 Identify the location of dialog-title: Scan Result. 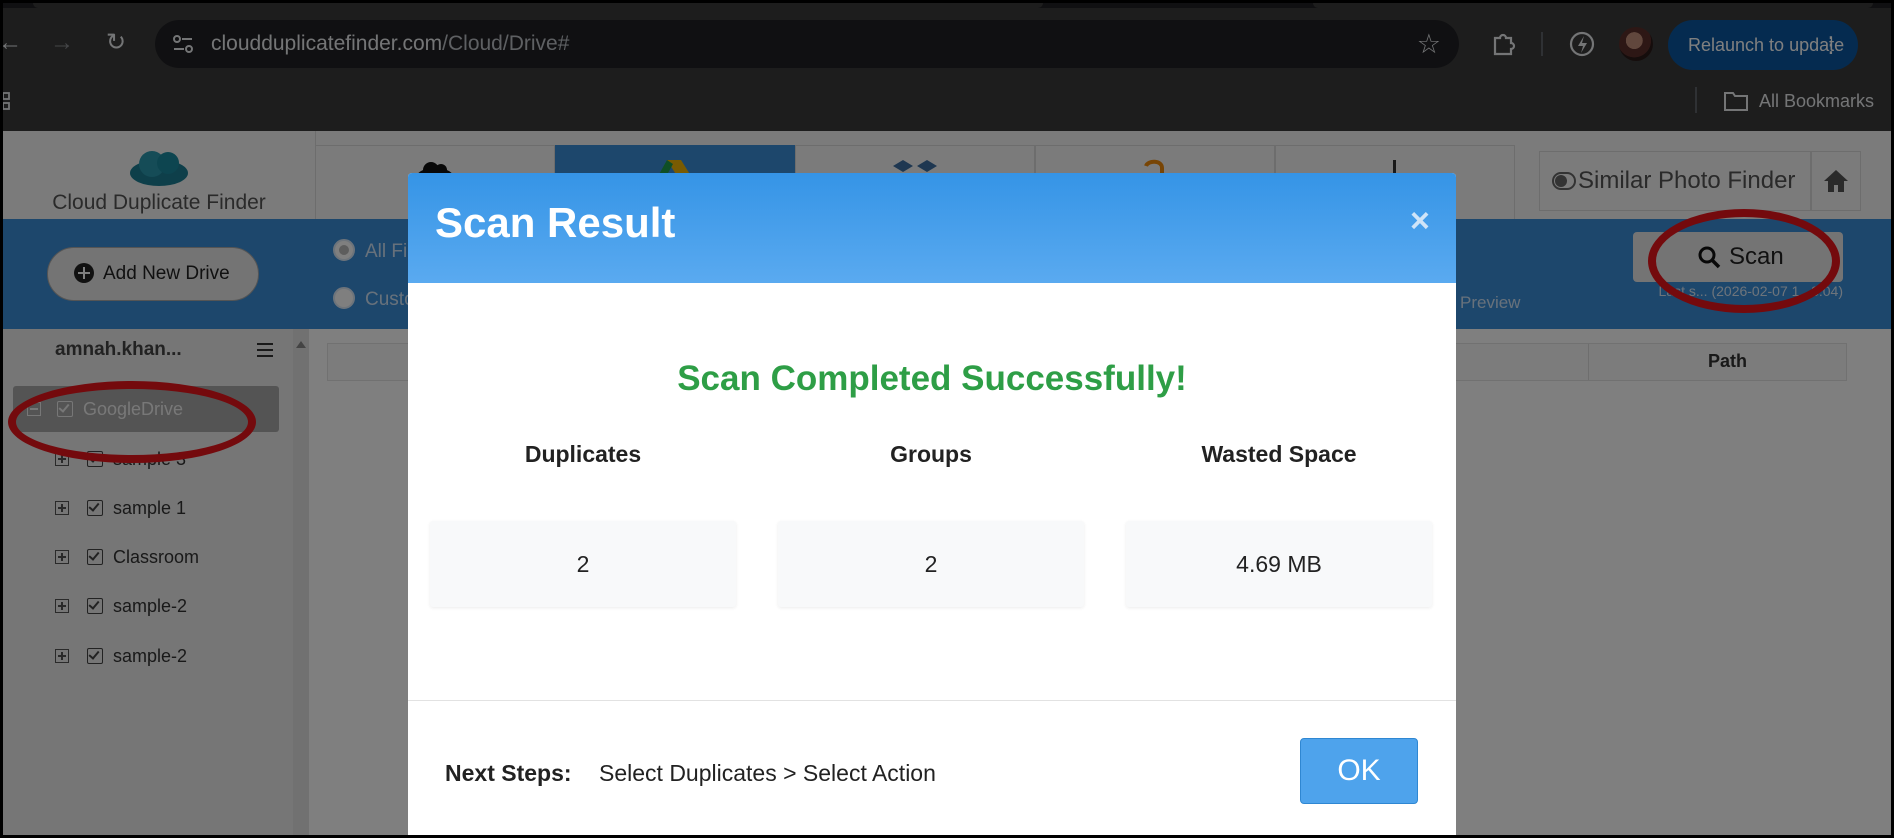
(555, 222).